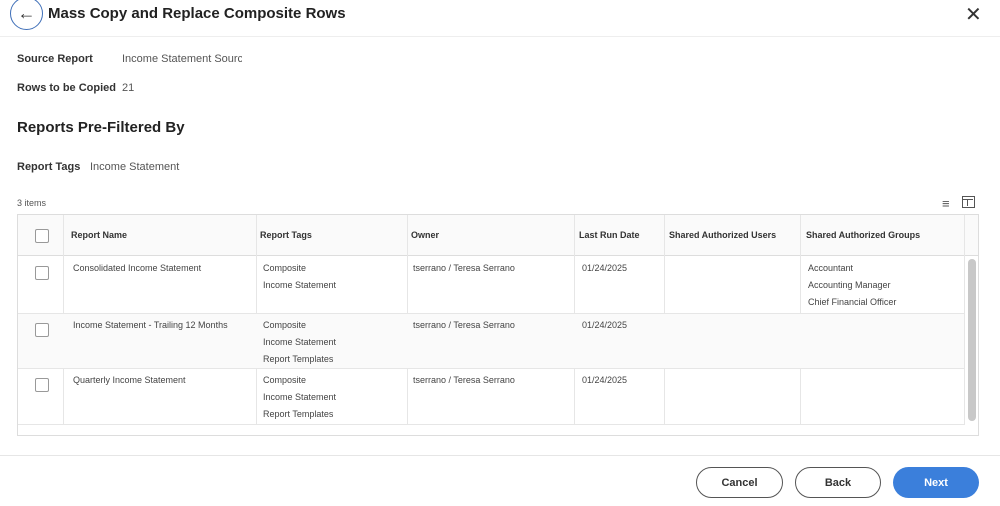 This screenshot has width=1000, height=506. Describe the element at coordinates (739, 482) in the screenshot. I see `cancel-button: Cancel` at that location.